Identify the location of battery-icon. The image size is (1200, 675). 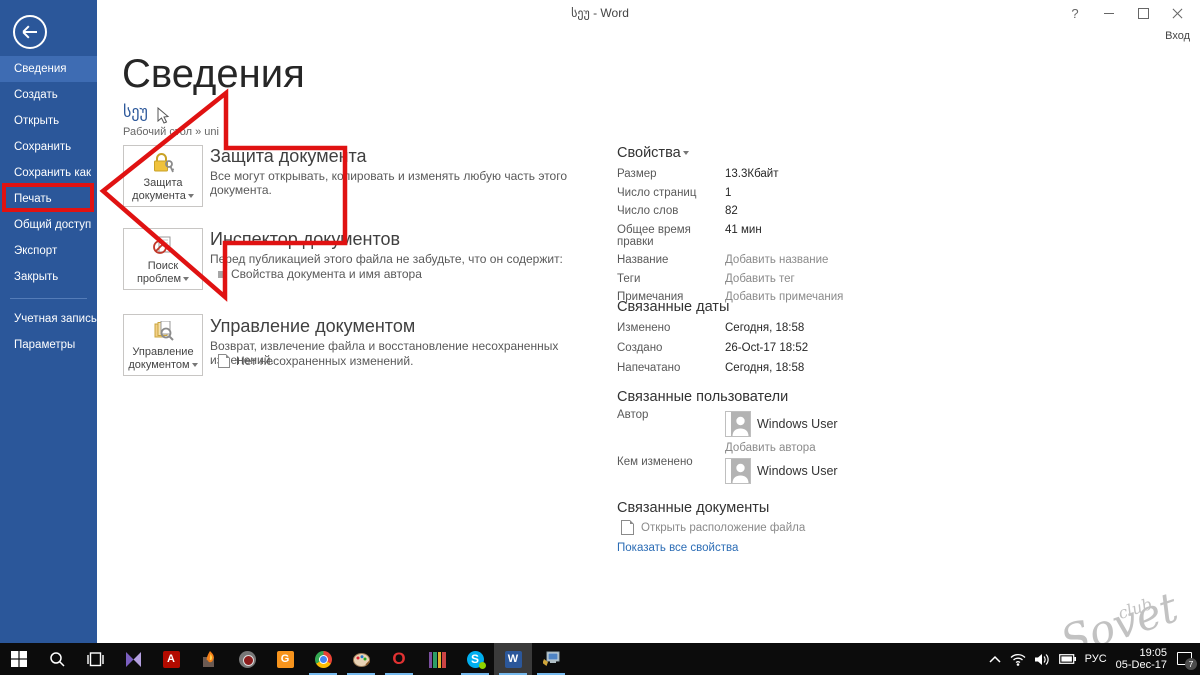
(1067, 659).